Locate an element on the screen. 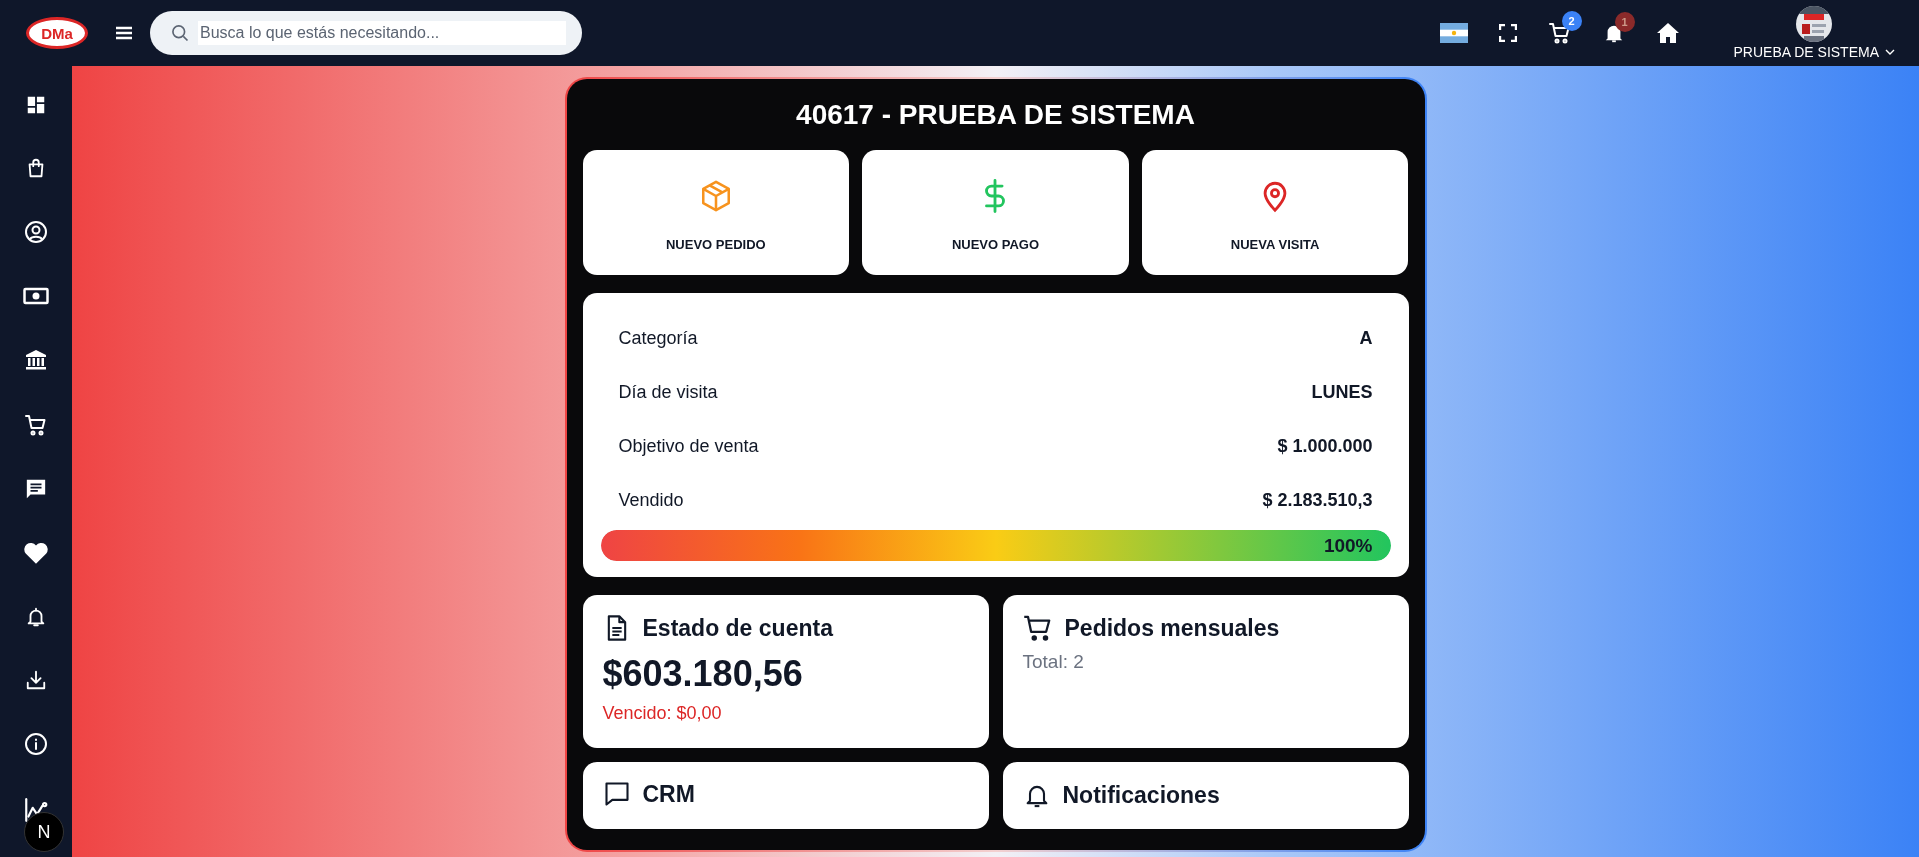  action-button: NUEVO PEDIDO is located at coordinates (716, 212).